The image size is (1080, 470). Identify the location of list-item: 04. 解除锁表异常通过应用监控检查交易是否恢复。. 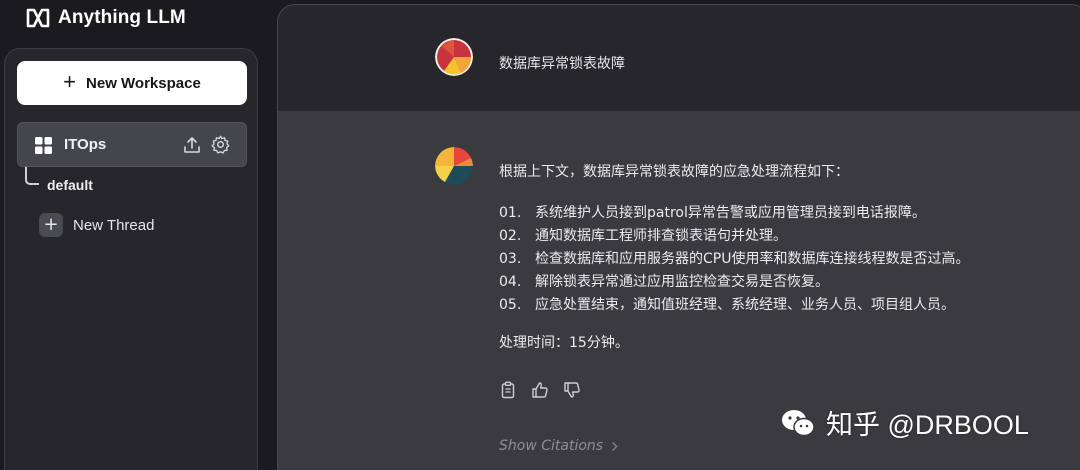
(734, 282).